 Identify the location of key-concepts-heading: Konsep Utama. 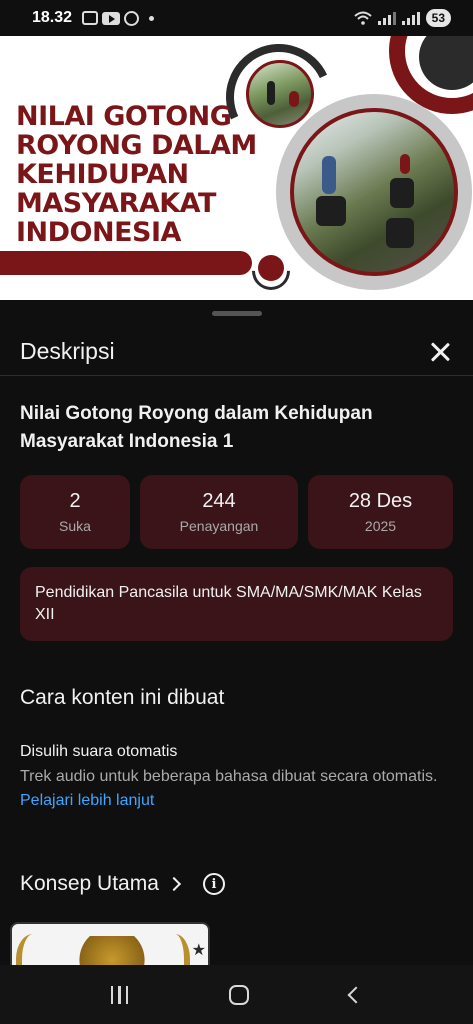
(89, 883).